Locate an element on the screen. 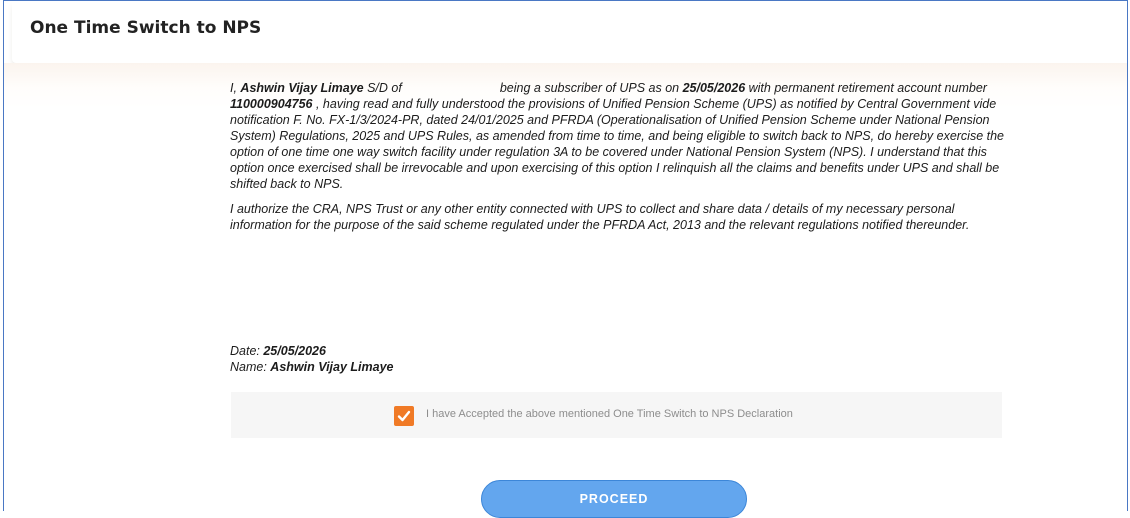 The image size is (1130, 518). date-line: Date: 25/05/2026 is located at coordinates (312, 351).